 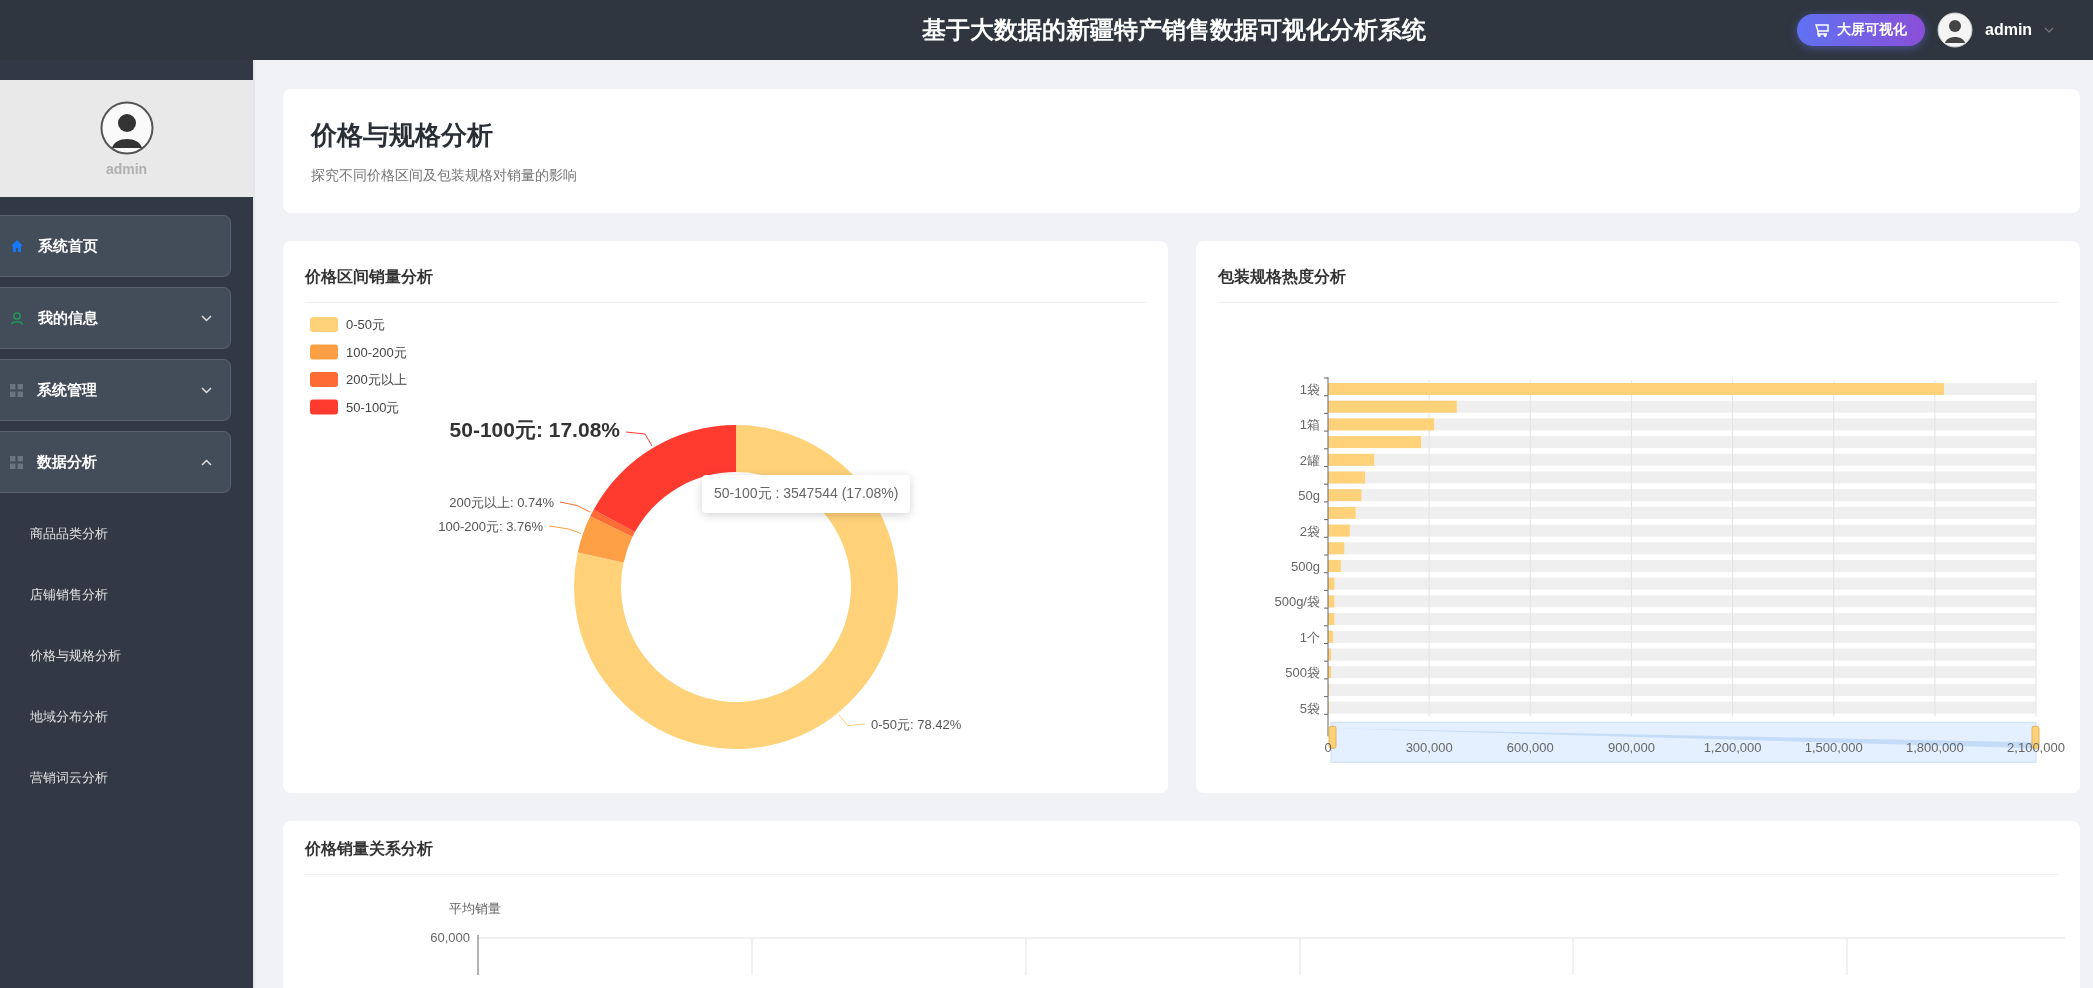 I want to click on tick-label: 60,000, so click(x=450, y=937).